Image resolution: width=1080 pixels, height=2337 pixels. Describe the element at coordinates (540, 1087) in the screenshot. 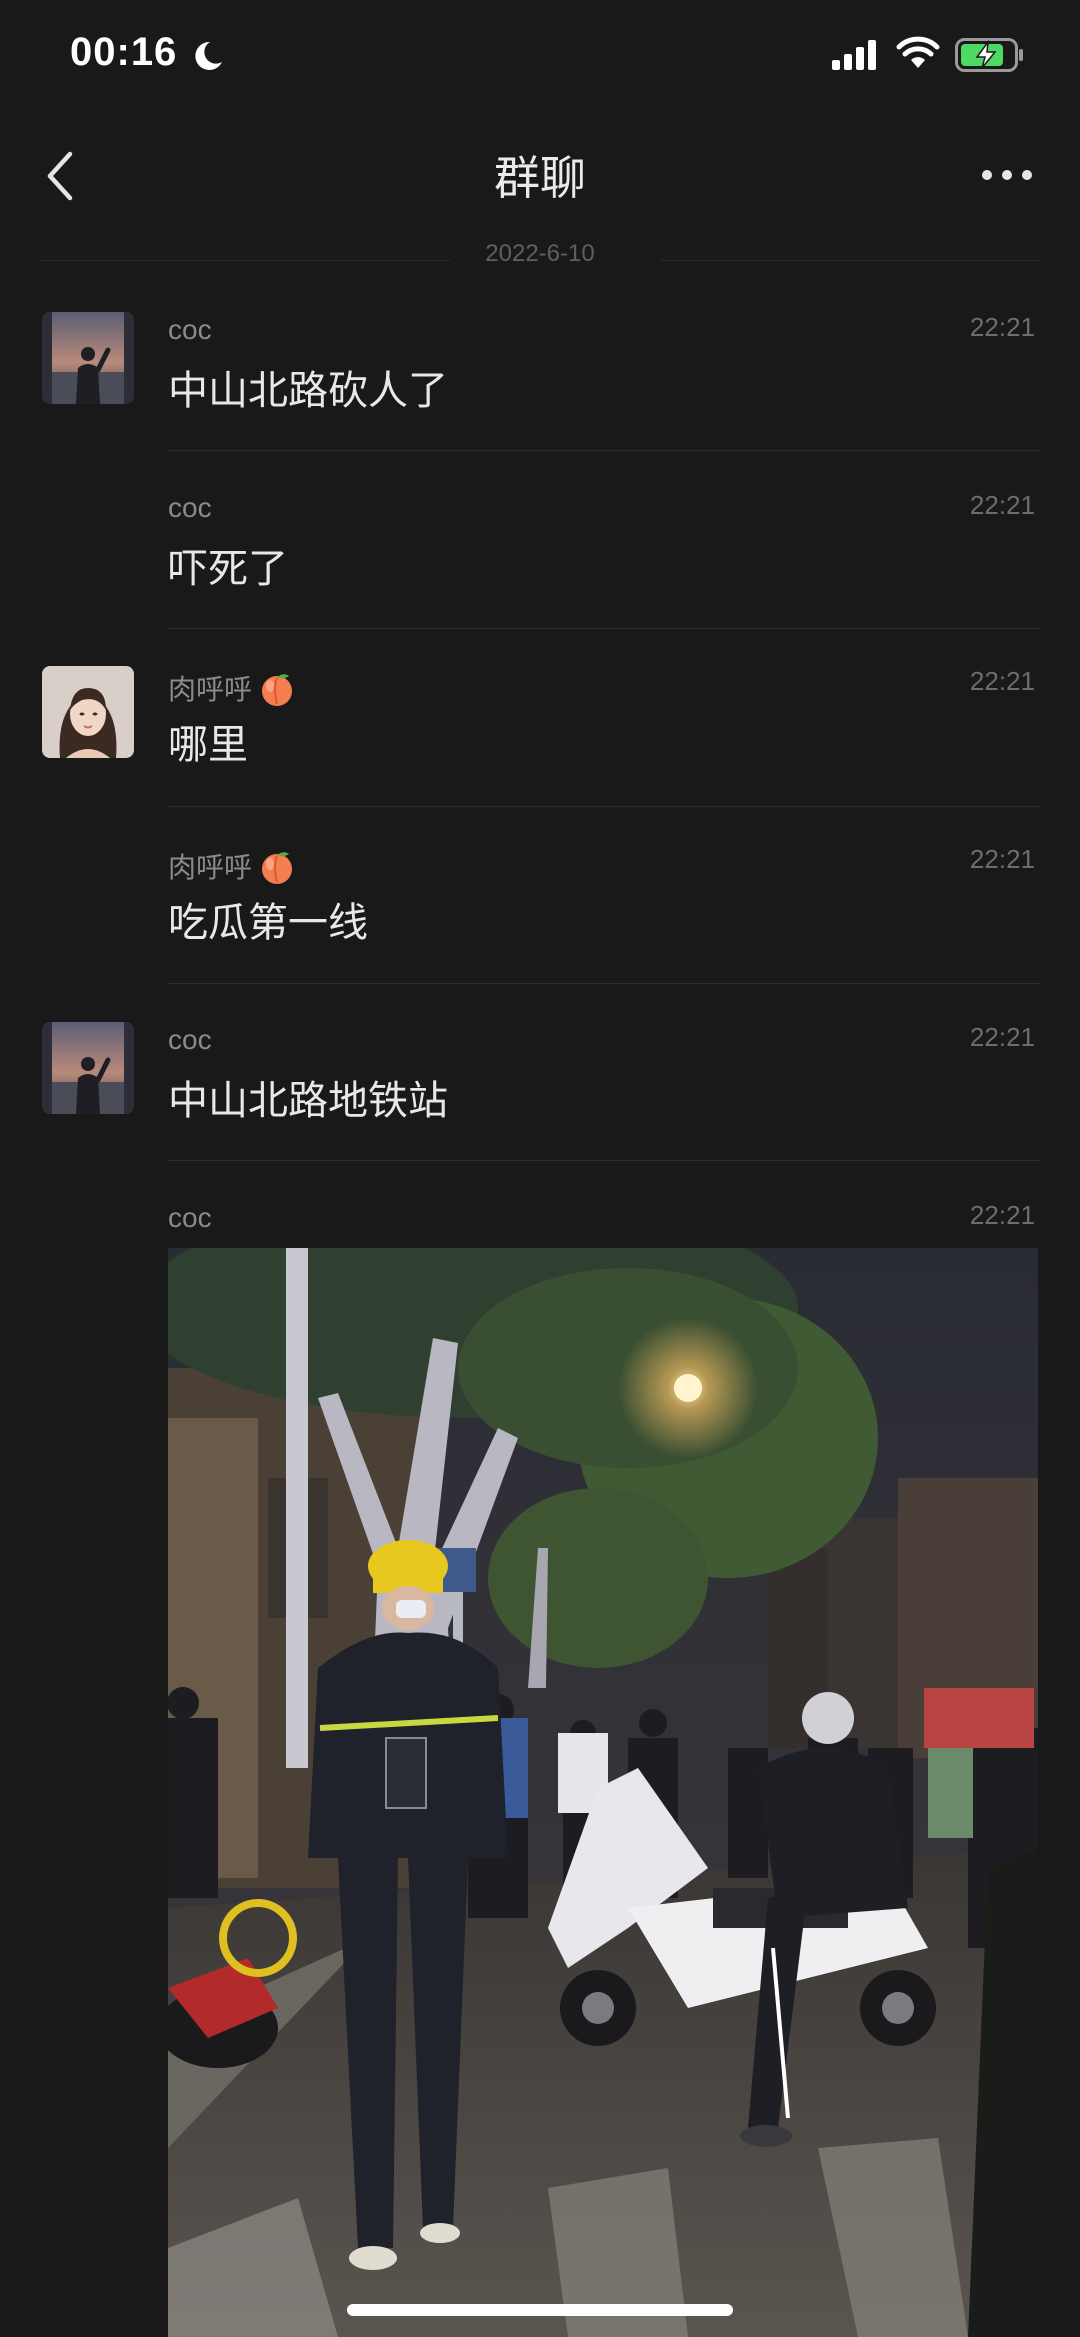

I see `message-item: coc 22:21 中山北路地铁站` at that location.